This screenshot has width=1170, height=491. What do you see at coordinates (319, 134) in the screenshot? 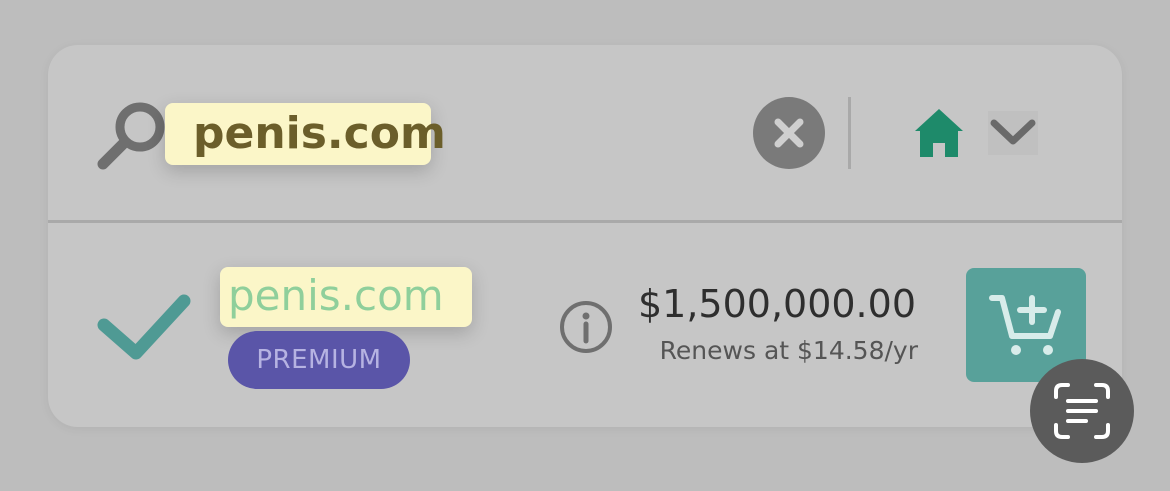
I see `search-input: penis.com` at bounding box center [319, 134].